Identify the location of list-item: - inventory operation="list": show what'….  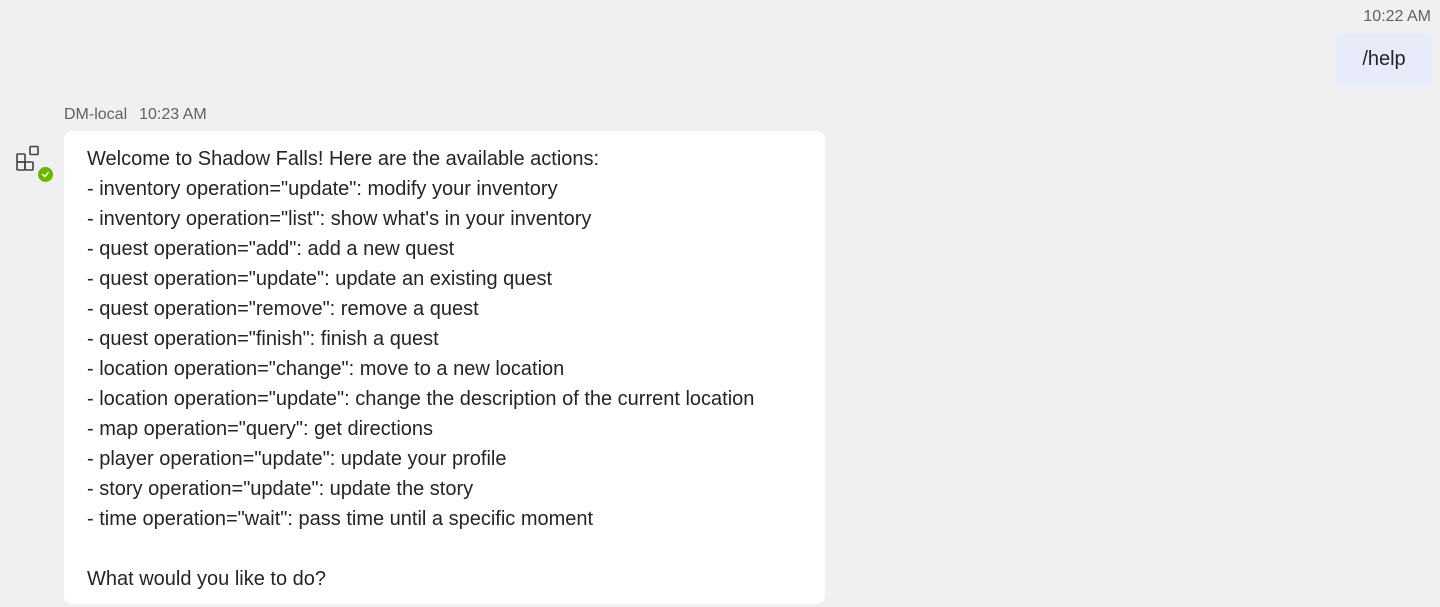
(339, 219).